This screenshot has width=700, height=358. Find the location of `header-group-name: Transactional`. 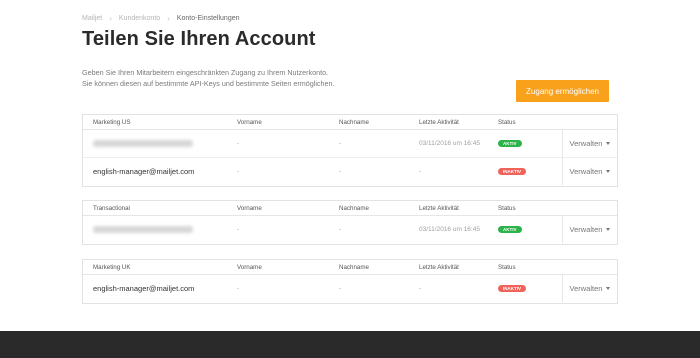

header-group-name: Transactional is located at coordinates (111, 208).